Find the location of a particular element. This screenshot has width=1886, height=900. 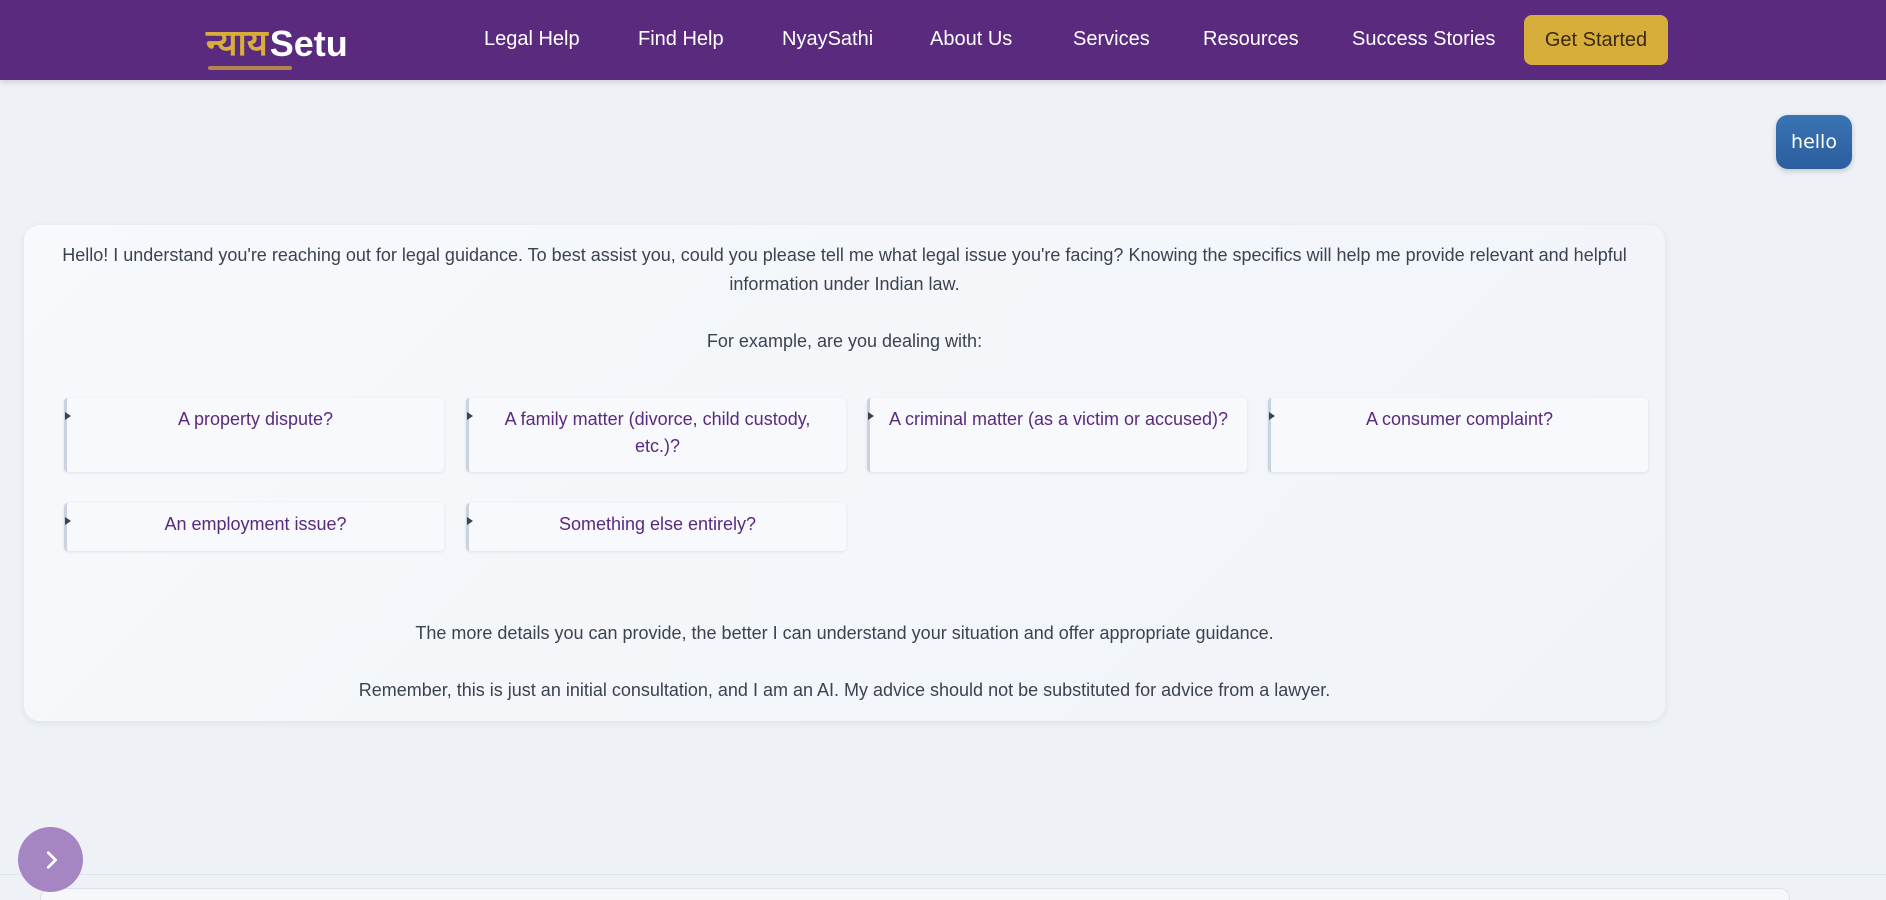

nav-about-us: About Us is located at coordinates (971, 39).